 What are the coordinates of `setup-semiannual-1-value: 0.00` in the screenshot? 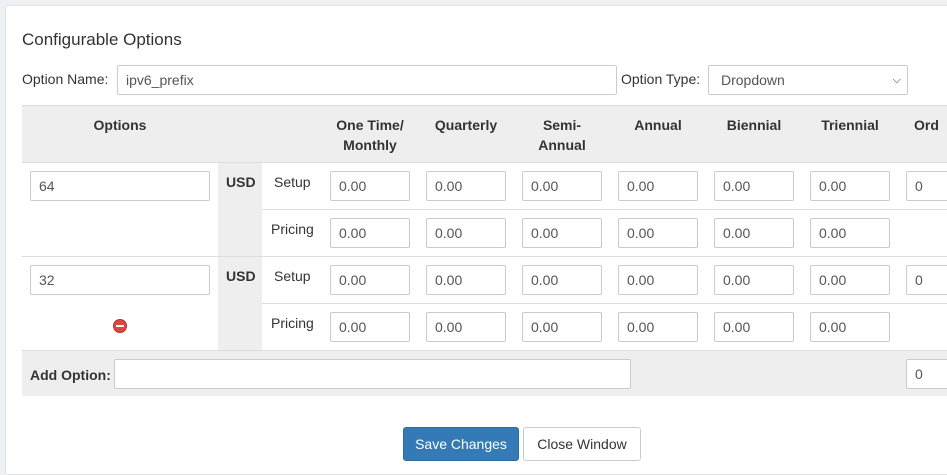 It's located at (545, 186).